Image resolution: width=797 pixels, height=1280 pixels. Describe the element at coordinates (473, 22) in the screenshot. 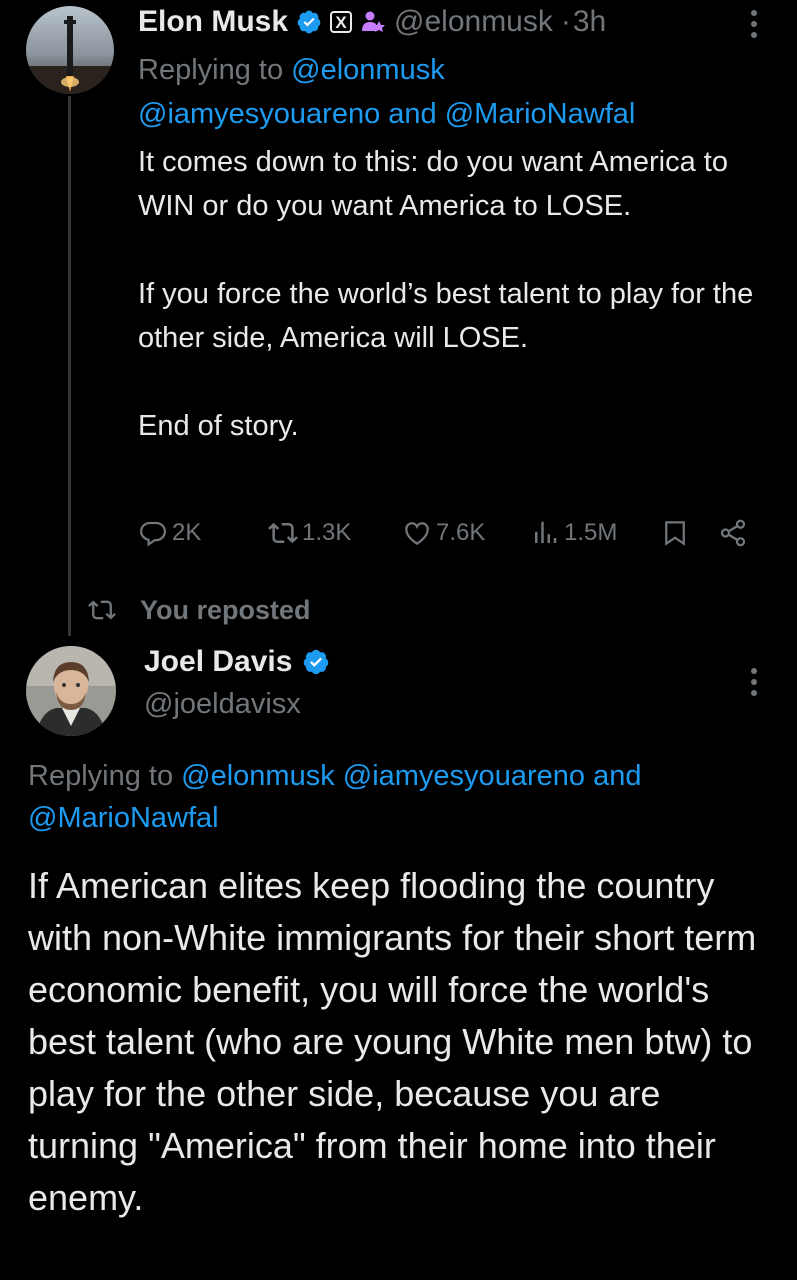

I see `tweet1-handle: @elonmusk` at that location.